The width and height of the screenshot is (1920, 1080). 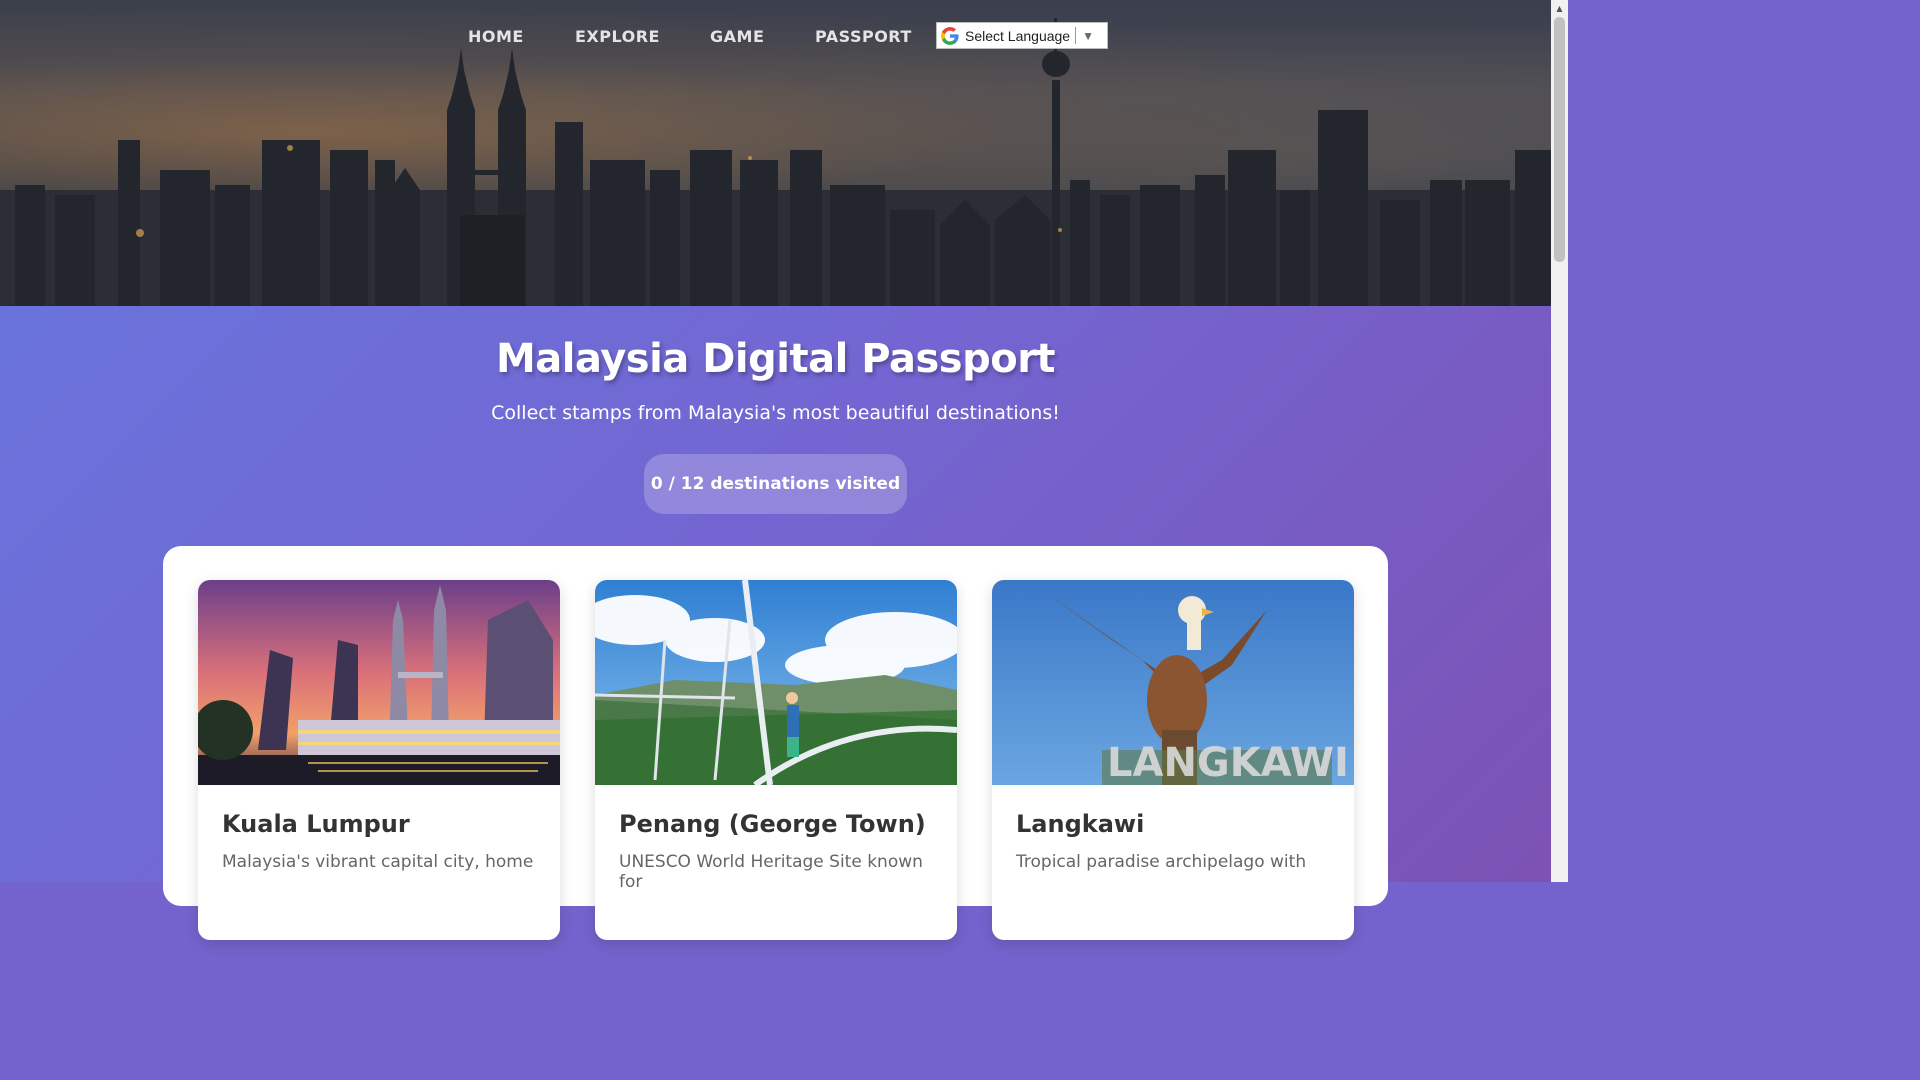 What do you see at coordinates (950, 35) in the screenshot?
I see `google-icon` at bounding box center [950, 35].